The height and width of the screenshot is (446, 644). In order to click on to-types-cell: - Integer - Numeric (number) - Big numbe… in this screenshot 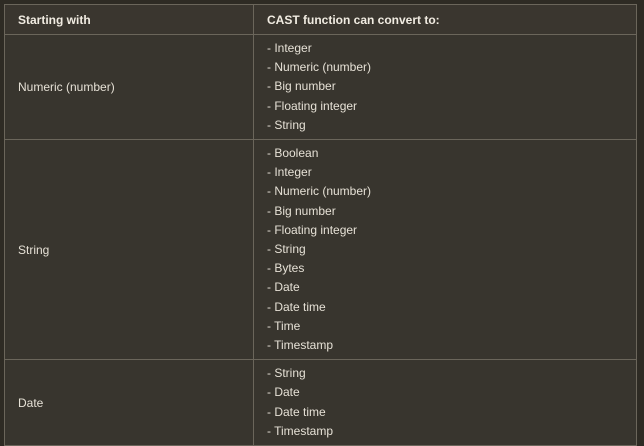, I will do `click(445, 87)`.